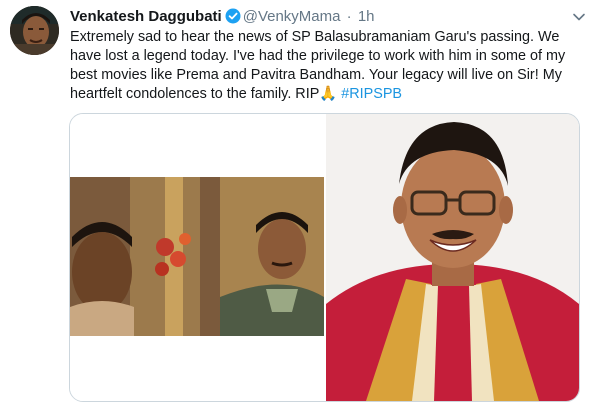 The height and width of the screenshot is (402, 600). What do you see at coordinates (366, 16) in the screenshot?
I see `tweet-timestamp: 1h` at bounding box center [366, 16].